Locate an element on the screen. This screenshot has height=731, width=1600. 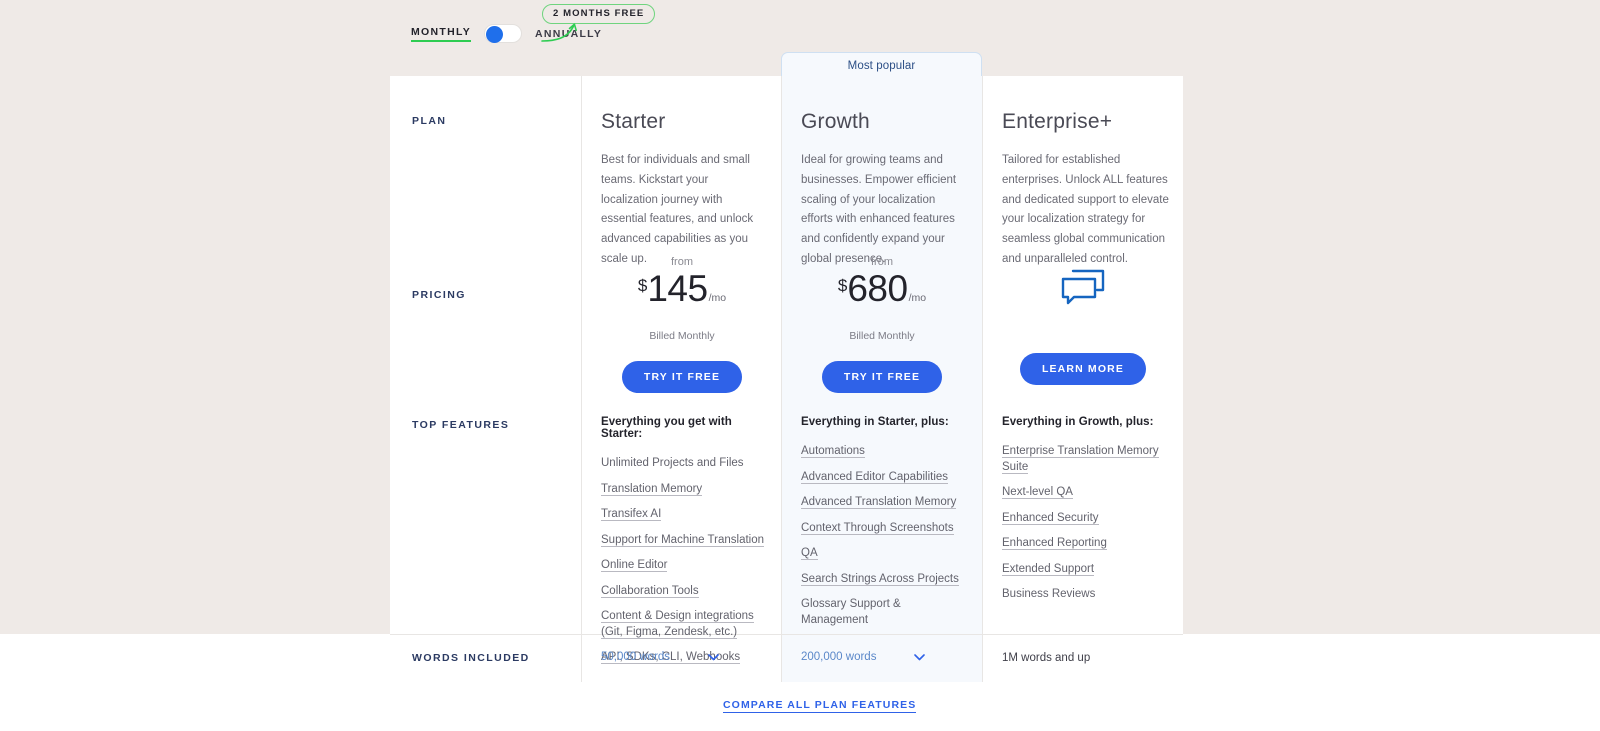
features-heading: Everything in Starter, plus: is located at coordinates (875, 422).